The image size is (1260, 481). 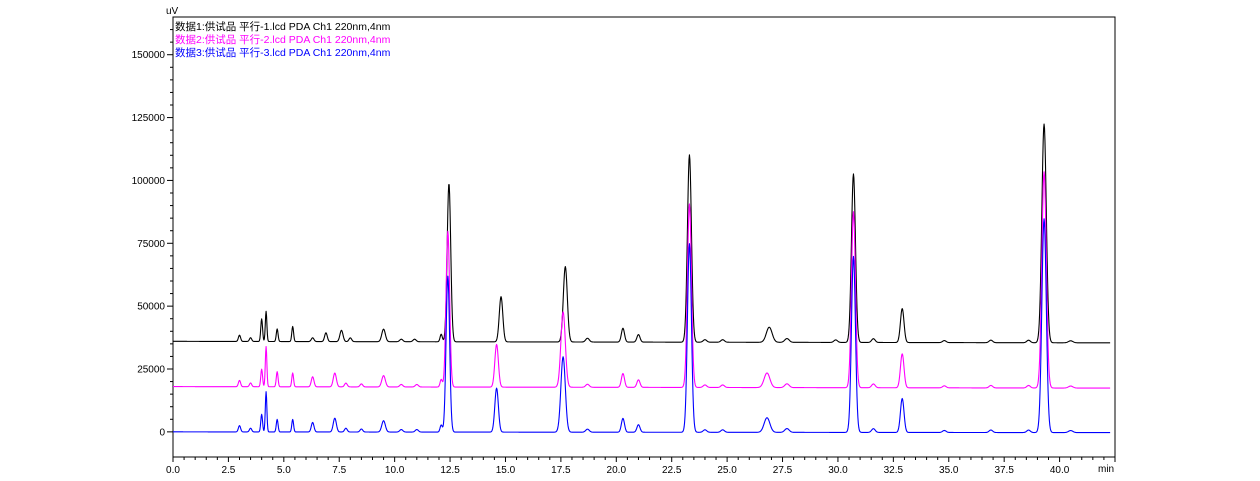 I want to click on y-axis-unit-label: uV, so click(x=172, y=11).